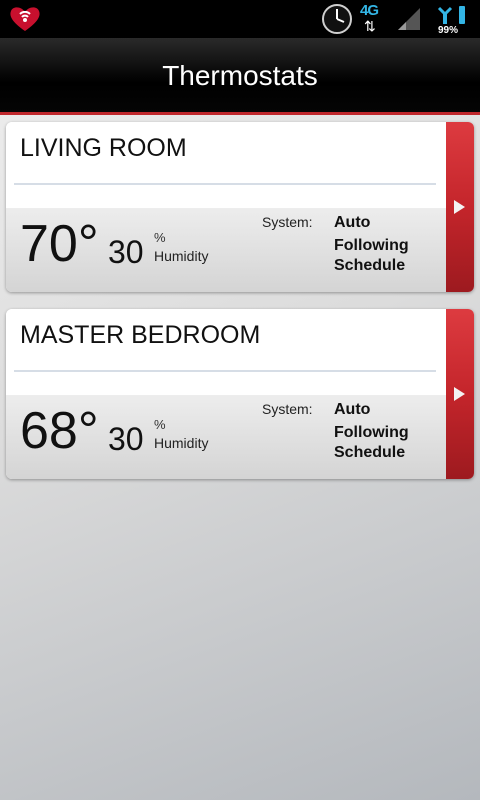 The width and height of the screenshot is (480, 800). What do you see at coordinates (409, 19) in the screenshot?
I see `signal-icon` at bounding box center [409, 19].